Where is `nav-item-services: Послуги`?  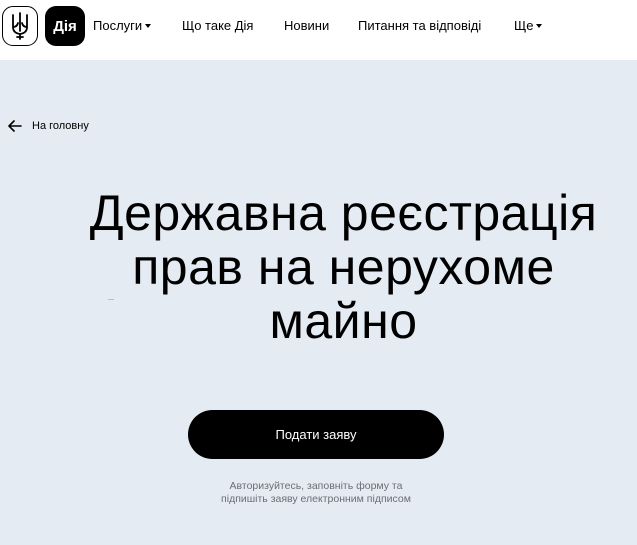 nav-item-services: Послуги is located at coordinates (122, 25).